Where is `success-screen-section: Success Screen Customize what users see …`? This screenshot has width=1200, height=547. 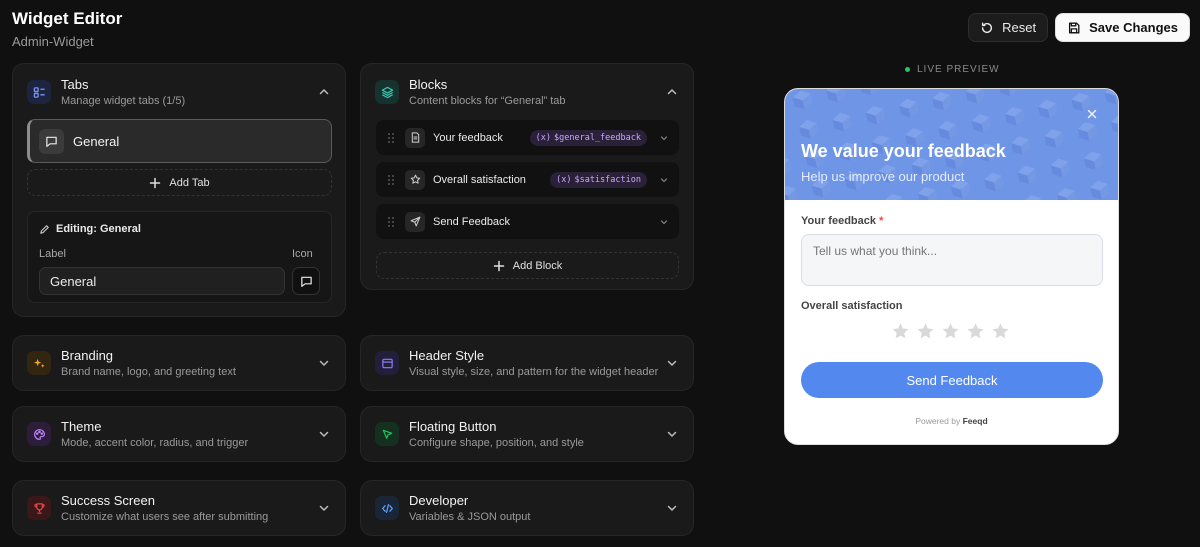
success-screen-section: Success Screen Customize what users see … is located at coordinates (179, 508).